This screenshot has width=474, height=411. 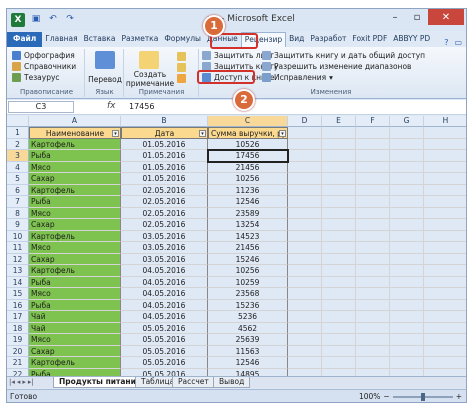 What do you see at coordinates (164, 133) in the screenshot?
I see `table-header-cell: Дата ▾` at bounding box center [164, 133].